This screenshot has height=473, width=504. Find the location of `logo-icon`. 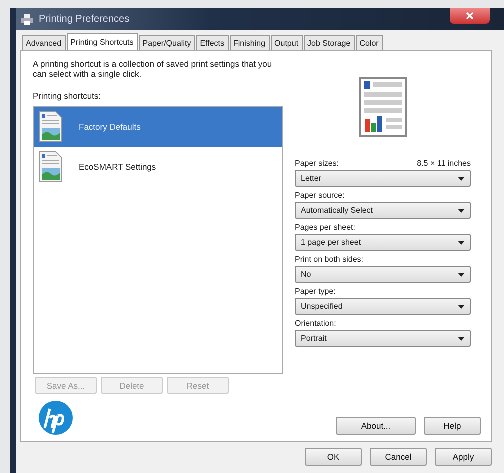

logo-icon is located at coordinates (56, 418).